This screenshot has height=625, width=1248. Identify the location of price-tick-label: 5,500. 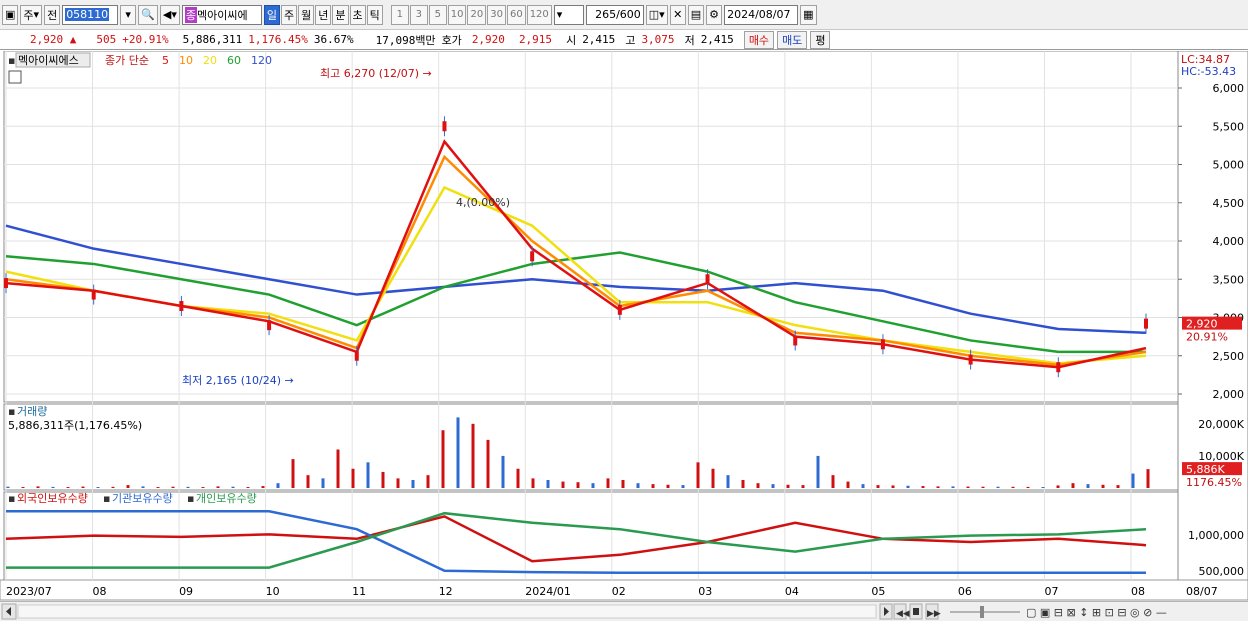
(1229, 126).